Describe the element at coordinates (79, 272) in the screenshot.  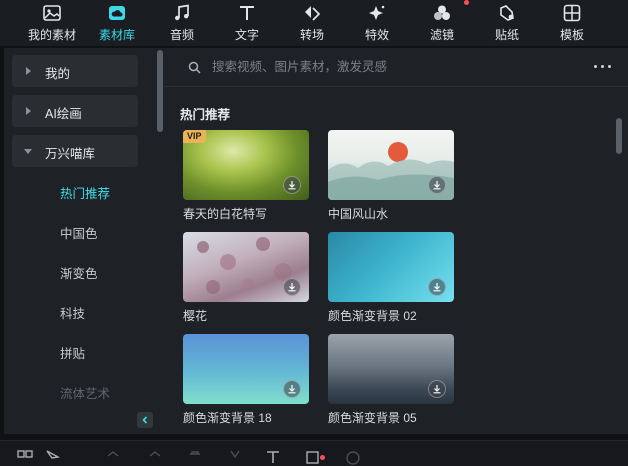
I see `sidebar-item-gradients: 渐变色` at that location.